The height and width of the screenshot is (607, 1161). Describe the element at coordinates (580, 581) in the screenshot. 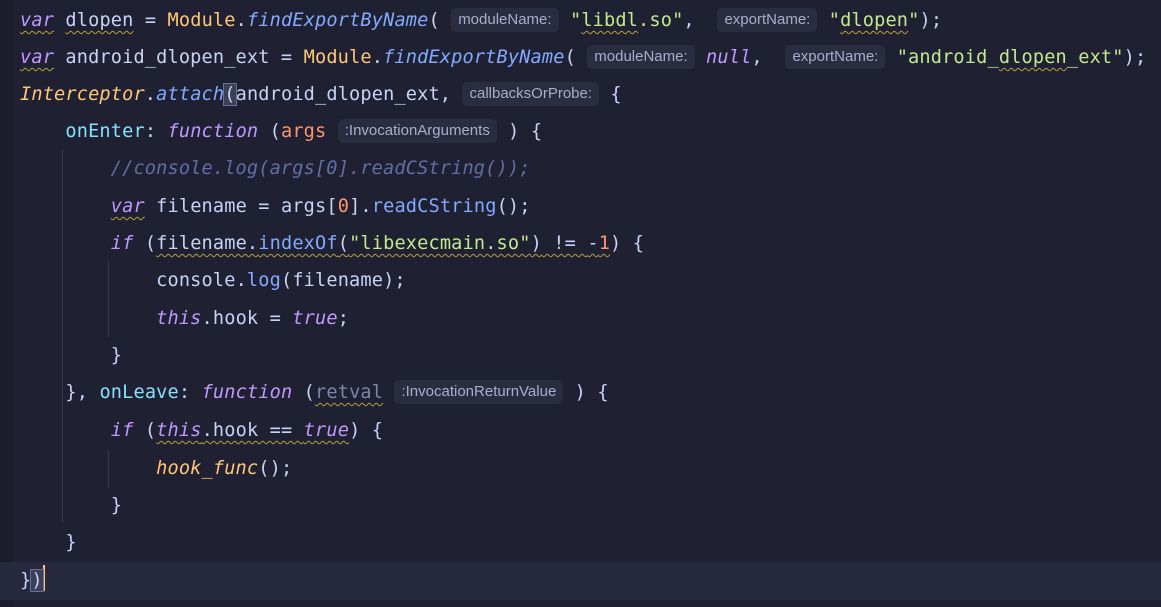

I see `code-line-current: })` at that location.